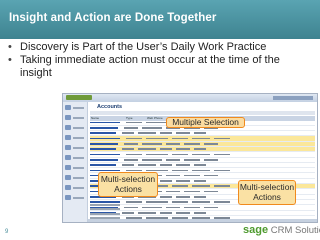  What do you see at coordinates (75, 168) in the screenshot?
I see `cases-icon` at bounding box center [75, 168].